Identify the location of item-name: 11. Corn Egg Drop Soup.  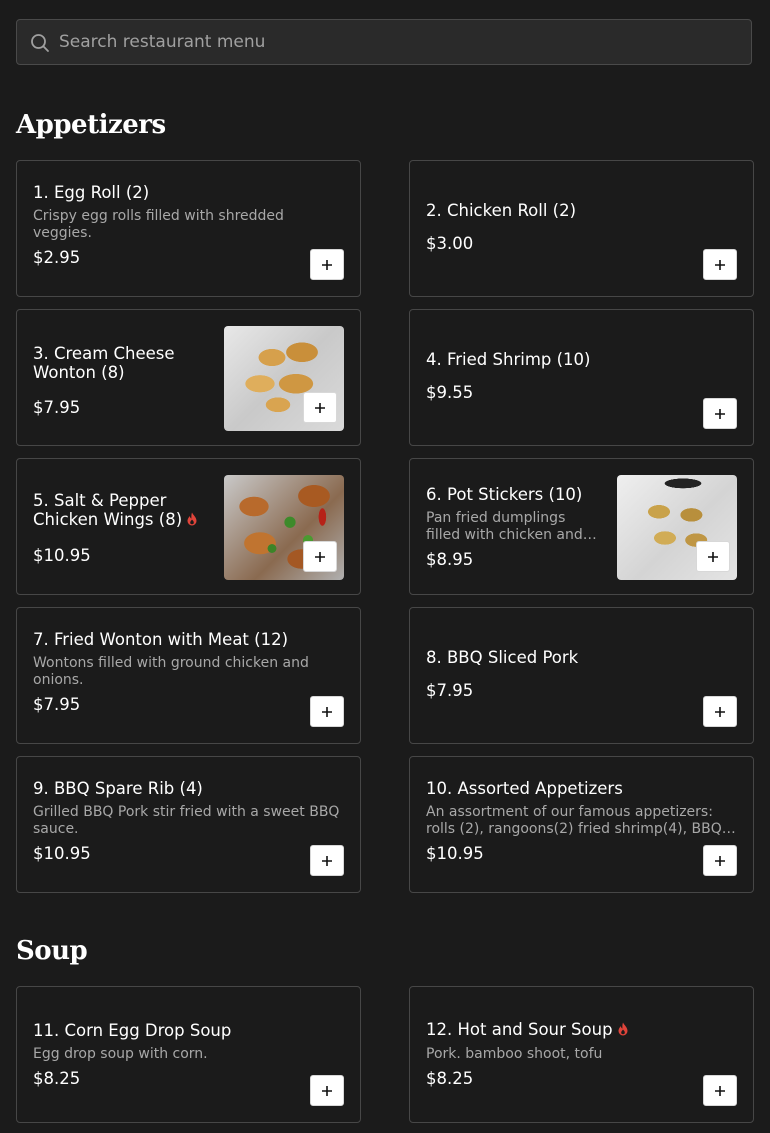
(132, 1030).